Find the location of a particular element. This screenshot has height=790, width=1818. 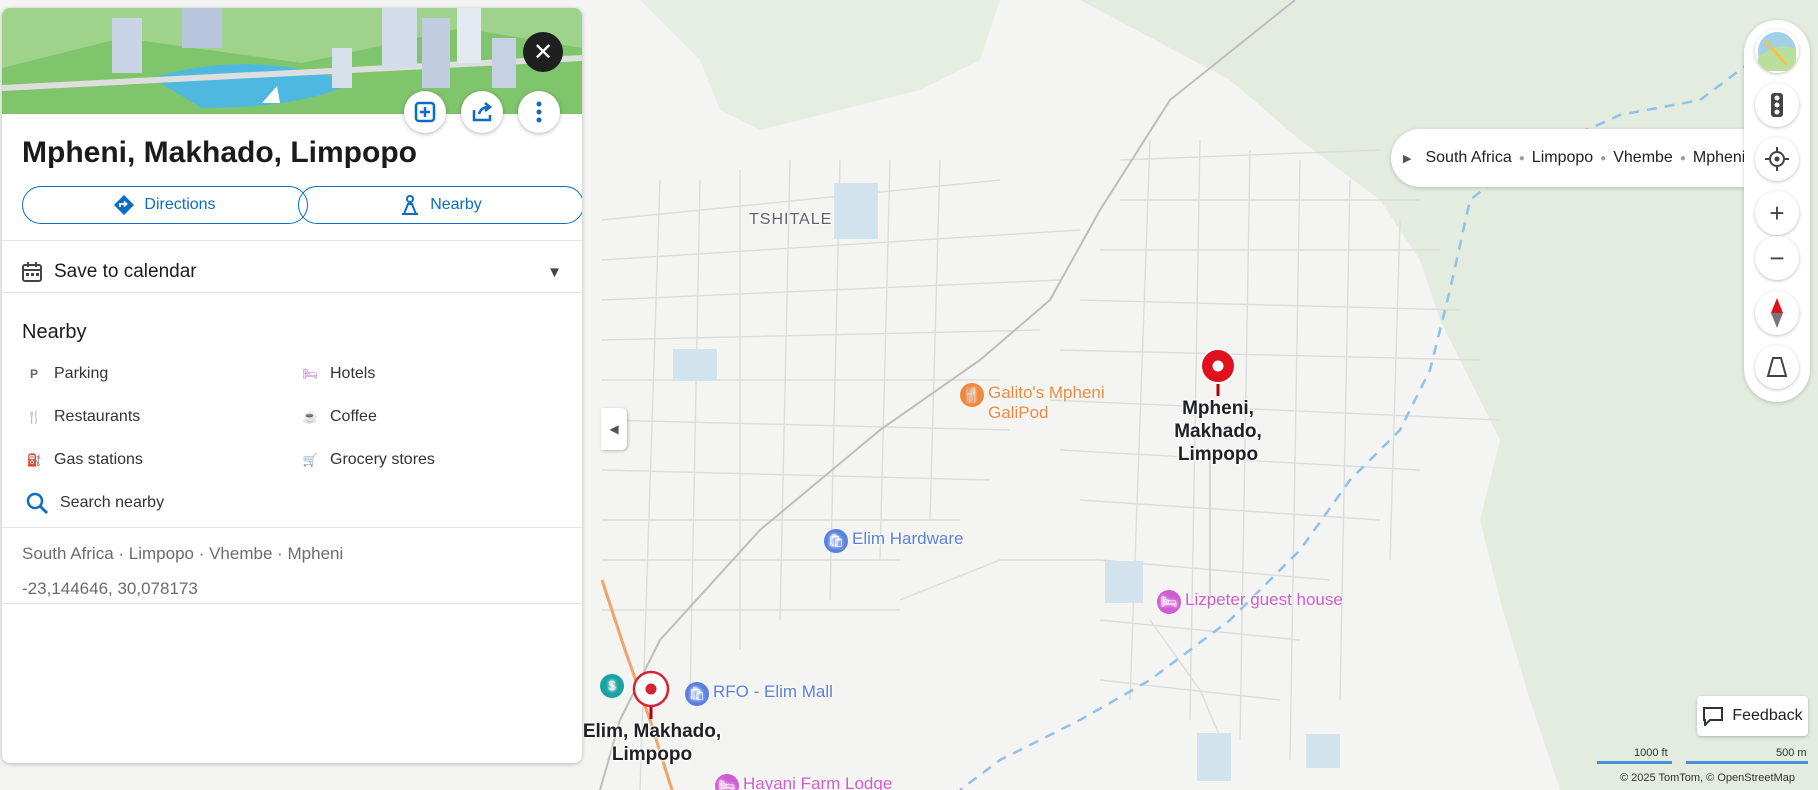

save-to-calendar-row: Save to calendar ▼ is located at coordinates (292, 272).